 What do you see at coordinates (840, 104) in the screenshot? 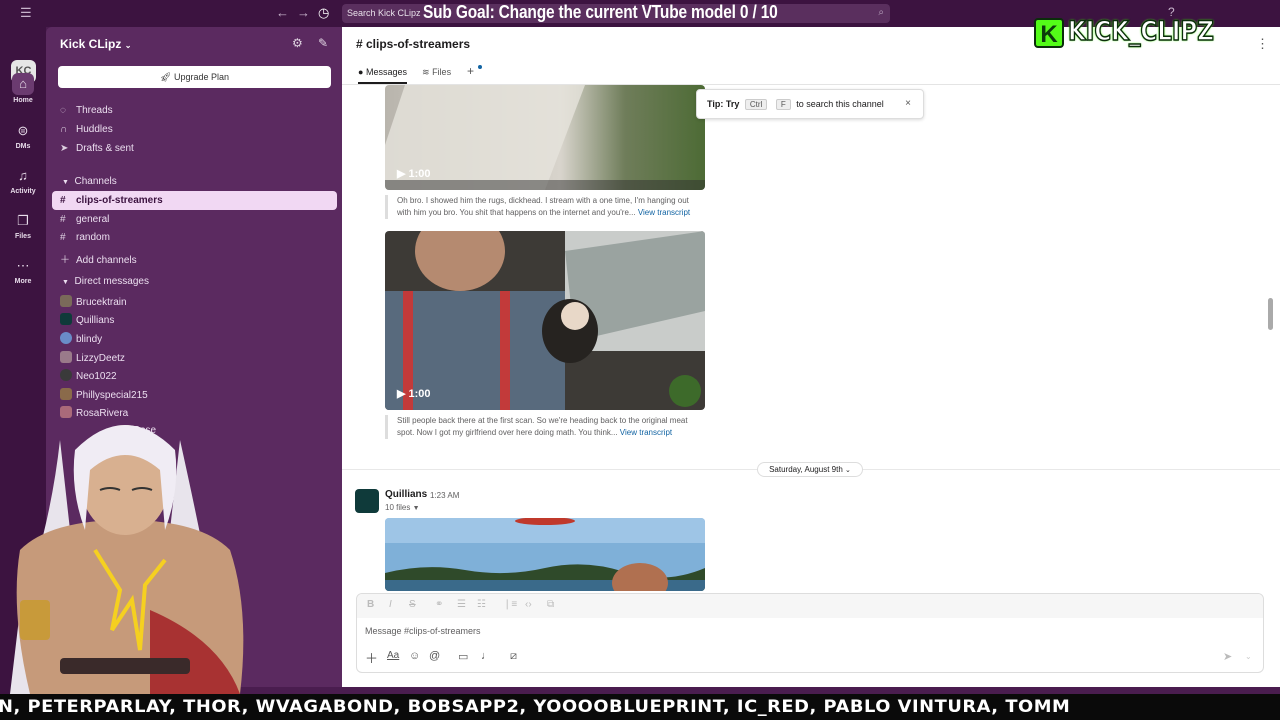
I see `tip-suffix: to search this channel` at bounding box center [840, 104].